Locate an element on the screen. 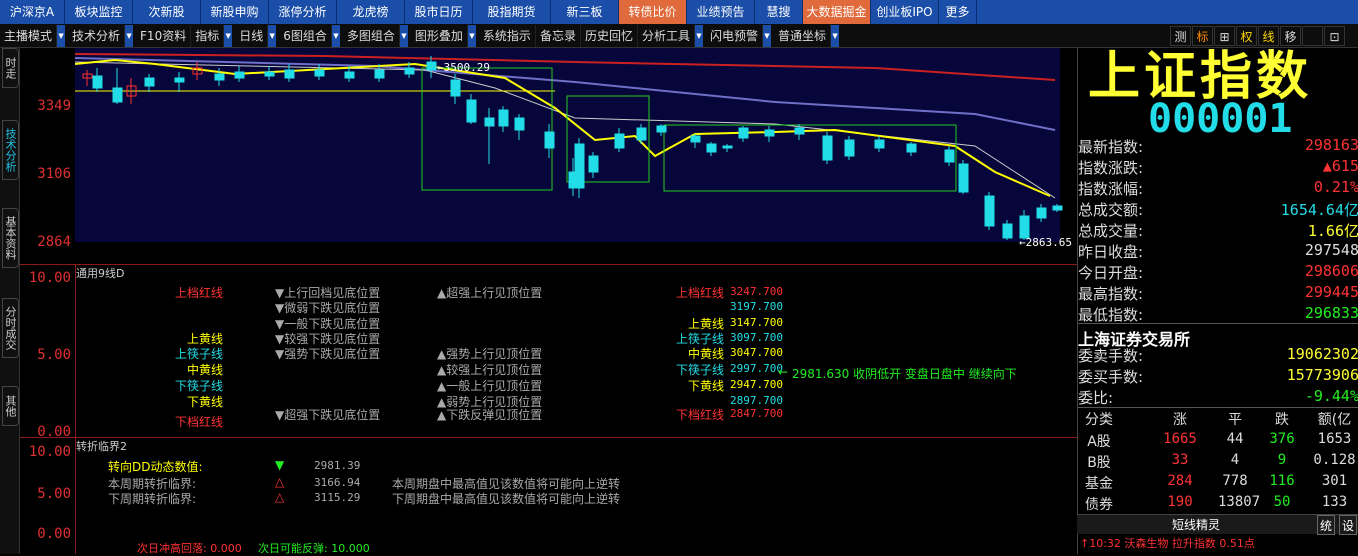  quote-key: 今日开盘: is located at coordinates (1111, 273).